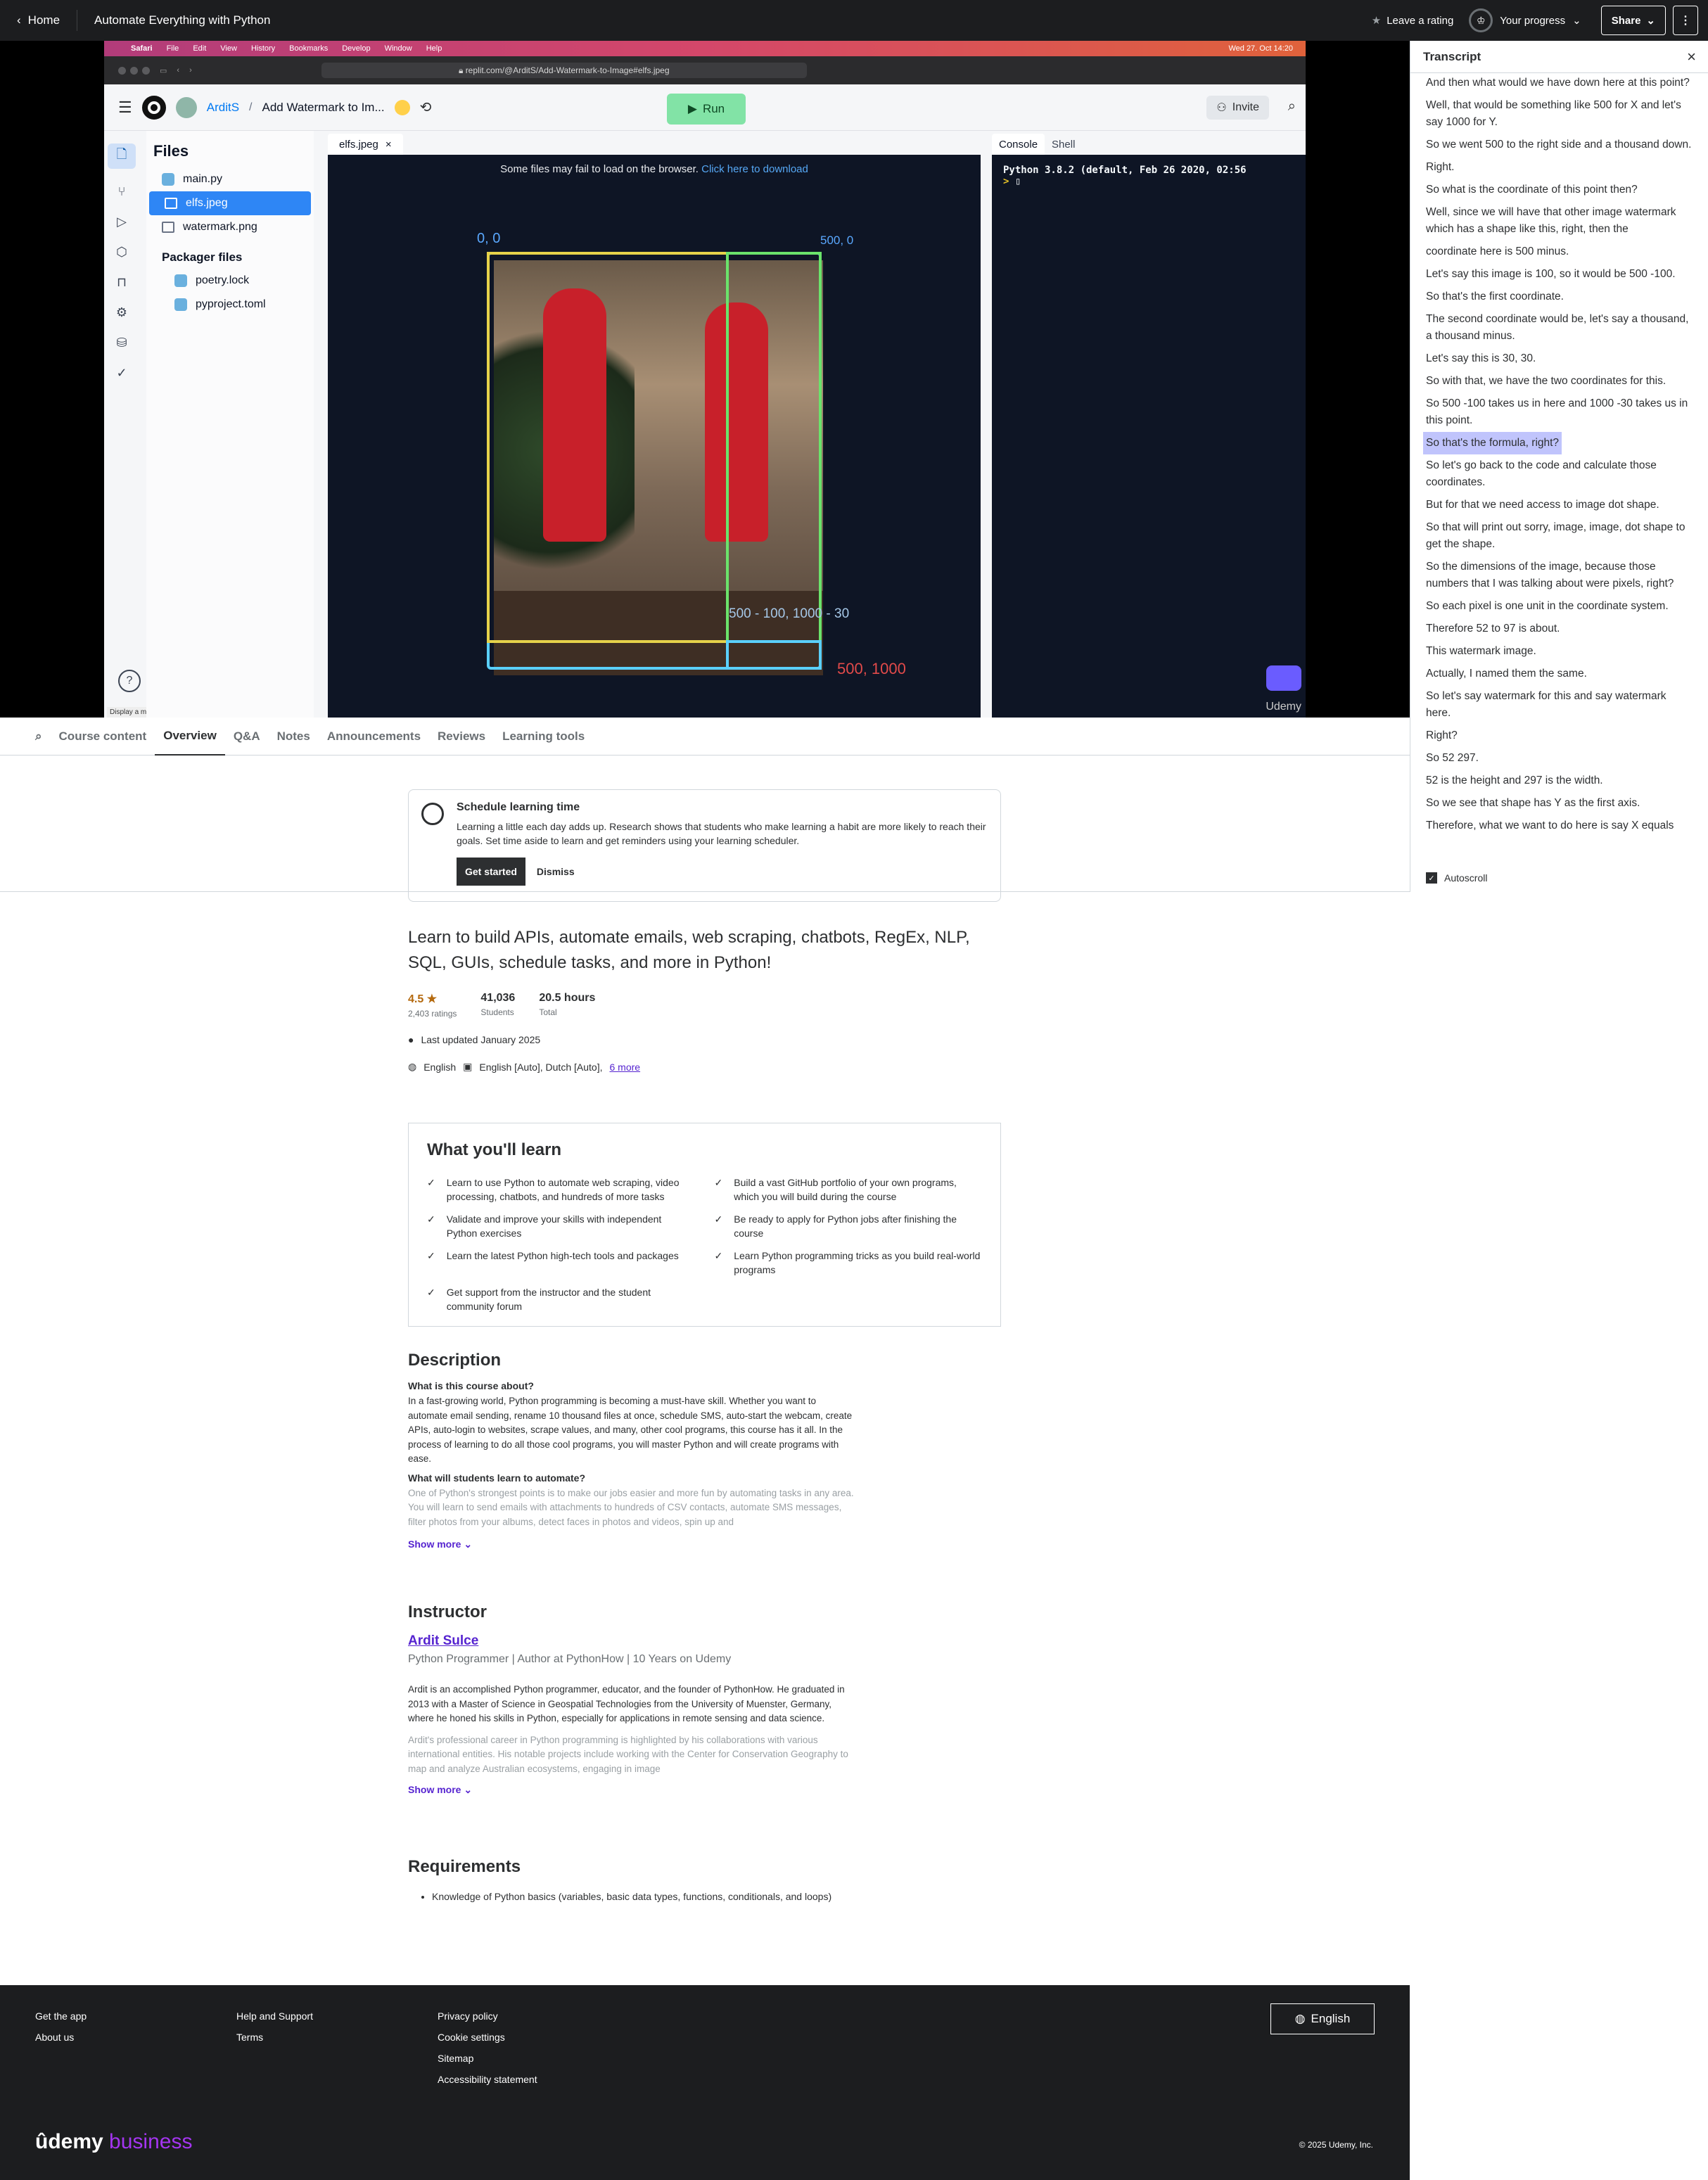 This screenshot has height=2180, width=1708. Describe the element at coordinates (39, 737) in the screenshot. I see `search-icon: ⌕` at that location.